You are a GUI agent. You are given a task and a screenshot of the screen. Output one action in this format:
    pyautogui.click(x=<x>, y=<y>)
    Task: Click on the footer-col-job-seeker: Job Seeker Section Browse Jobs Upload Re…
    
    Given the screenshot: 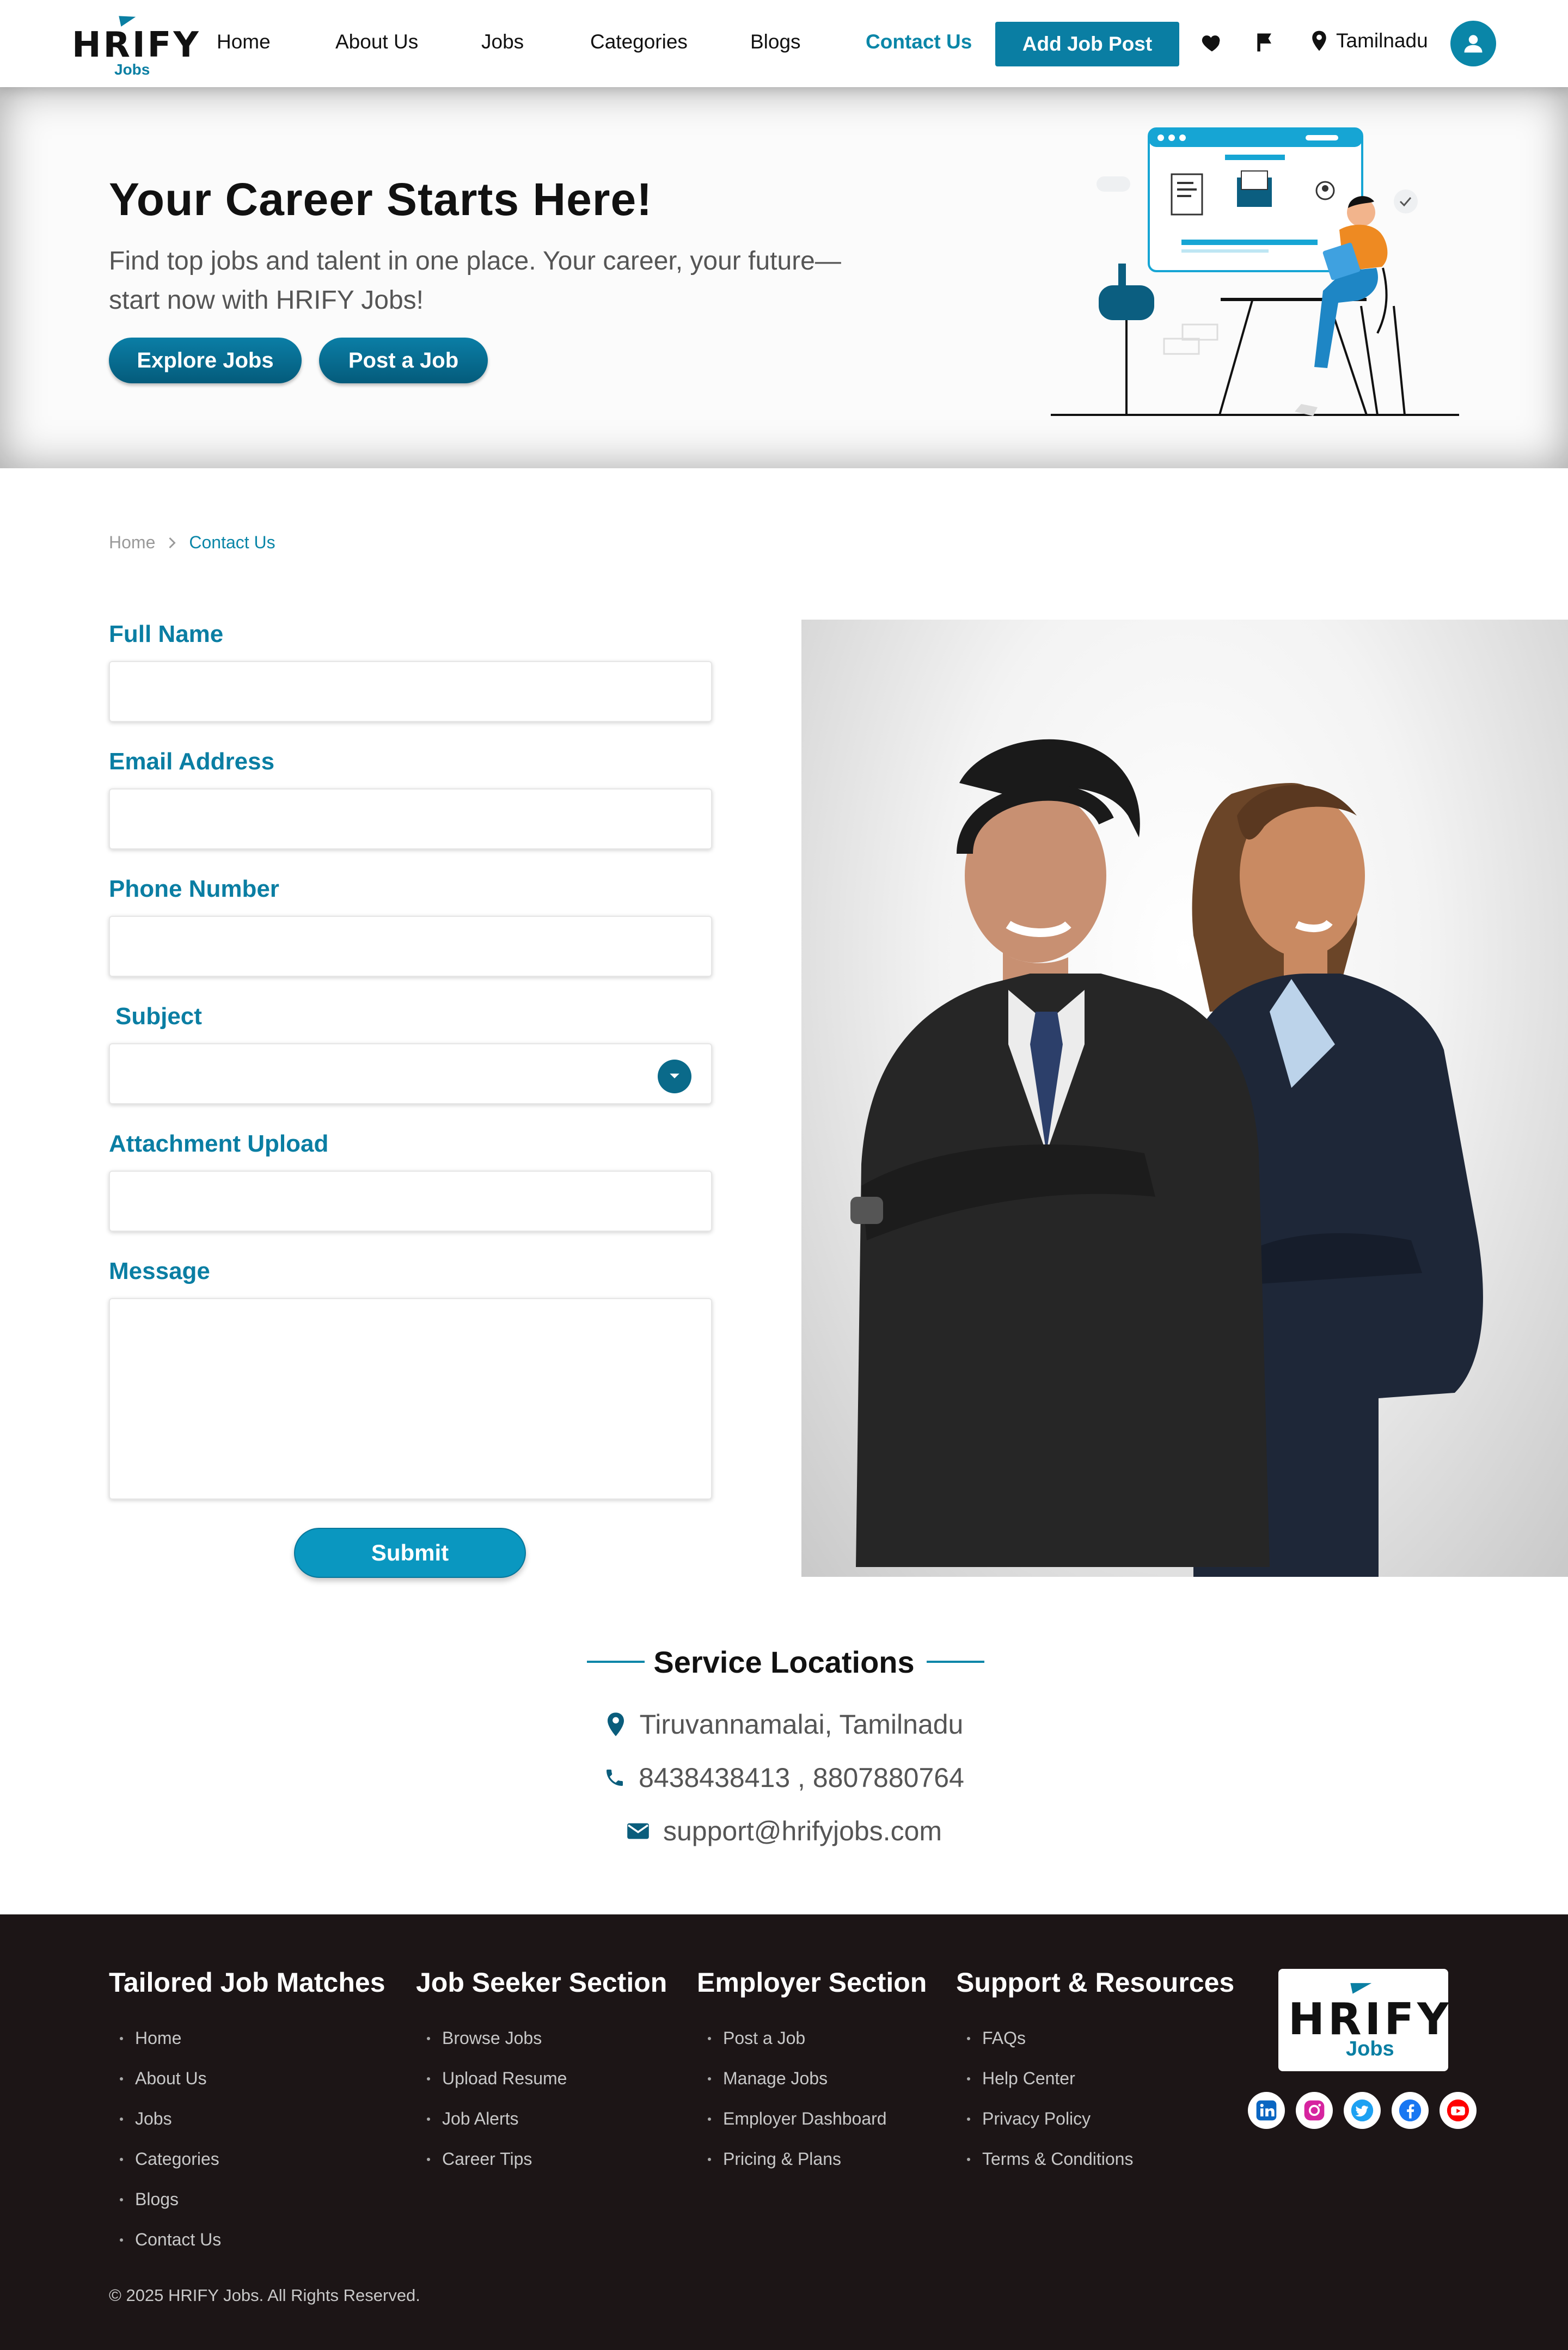 What is the action you would take?
    pyautogui.click(x=541, y=2073)
    